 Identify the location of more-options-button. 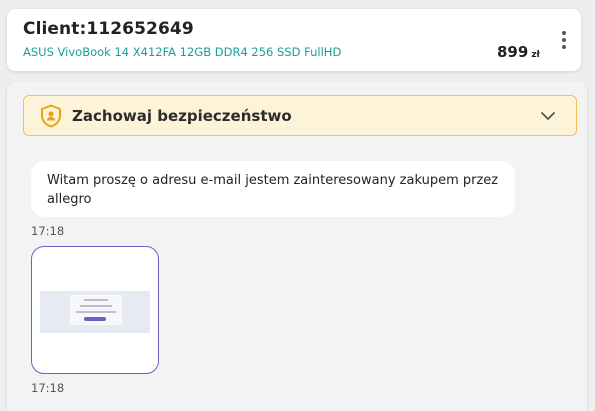
(564, 40).